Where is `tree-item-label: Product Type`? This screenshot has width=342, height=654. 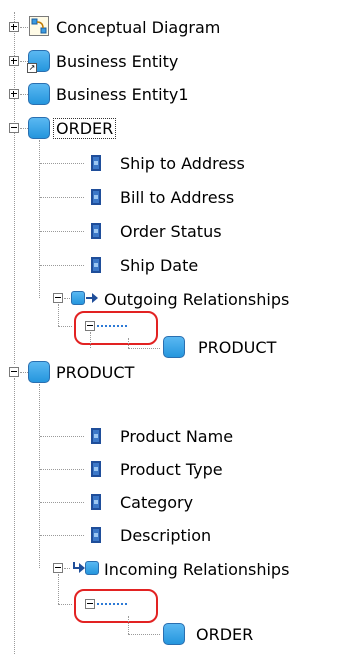 tree-item-label: Product Type is located at coordinates (171, 469).